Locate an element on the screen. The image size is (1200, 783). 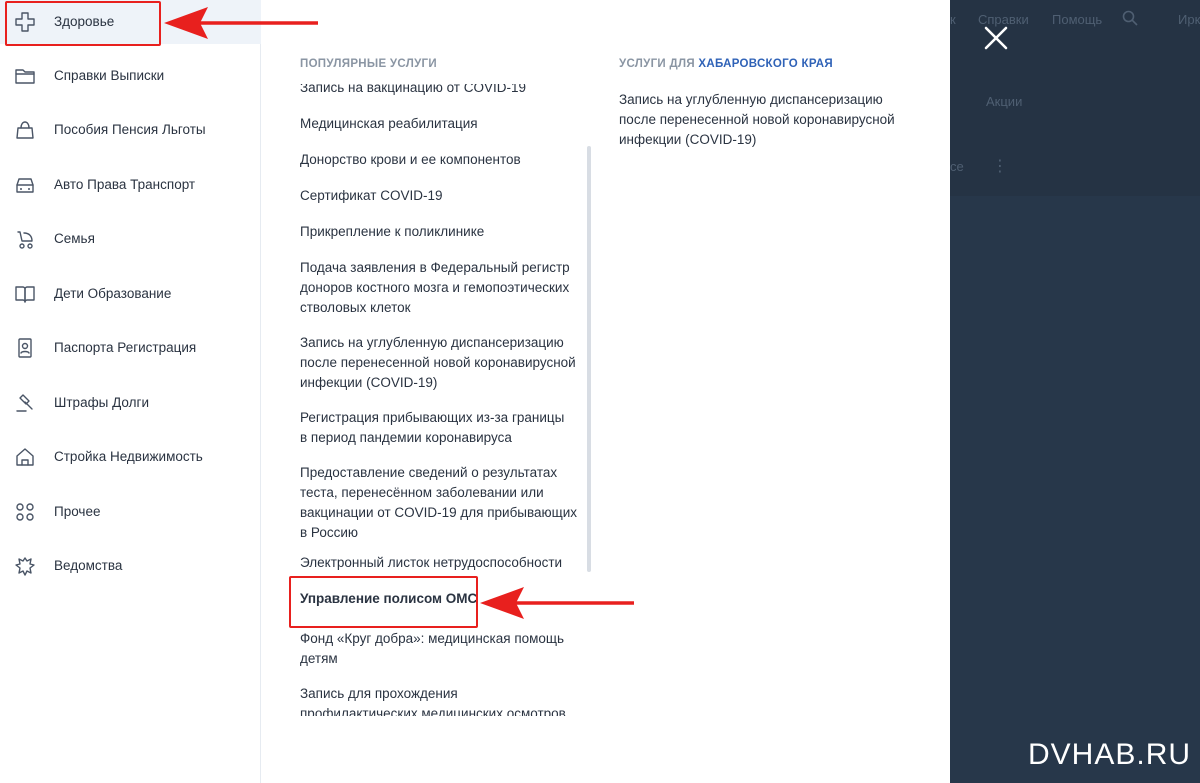
sidebar-item: Пособия Пенсия Льготы is located at coordinates (130, 130).